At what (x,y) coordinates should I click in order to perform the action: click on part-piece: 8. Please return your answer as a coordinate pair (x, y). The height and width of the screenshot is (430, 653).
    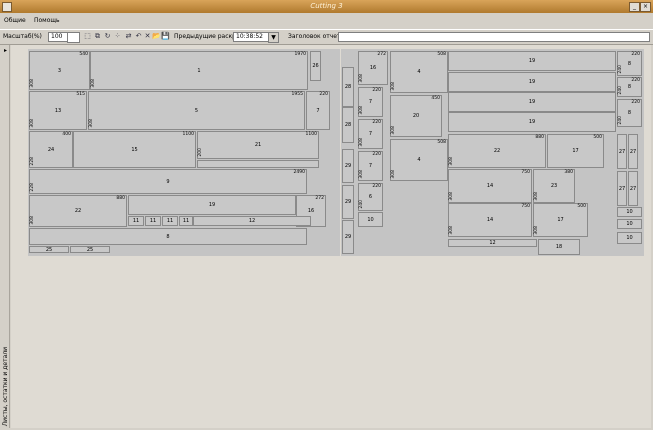
    Looking at the image, I should click on (168, 236).